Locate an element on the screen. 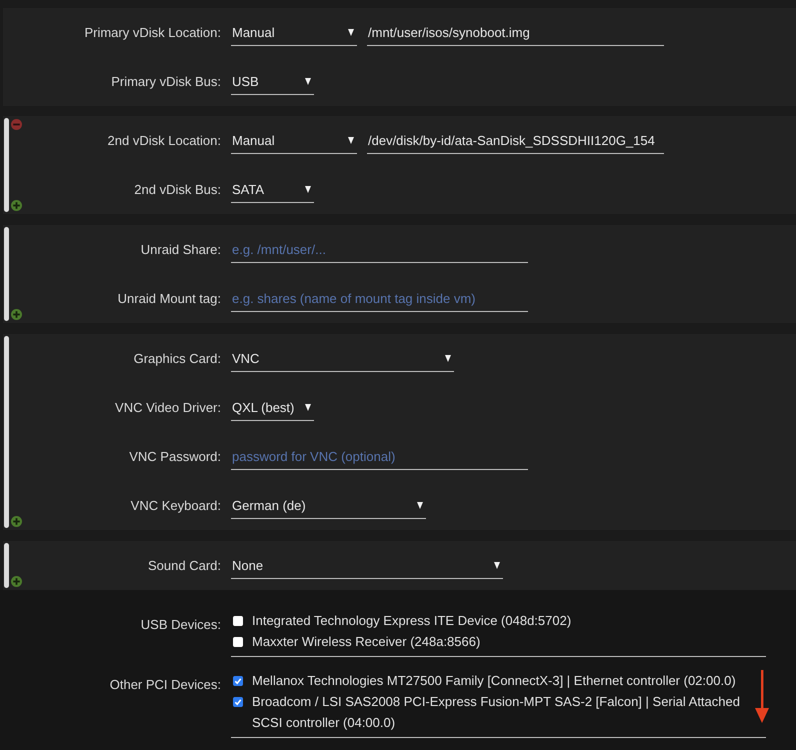 Image resolution: width=796 pixels, height=750 pixels. section-bar is located at coordinates (6, 565).